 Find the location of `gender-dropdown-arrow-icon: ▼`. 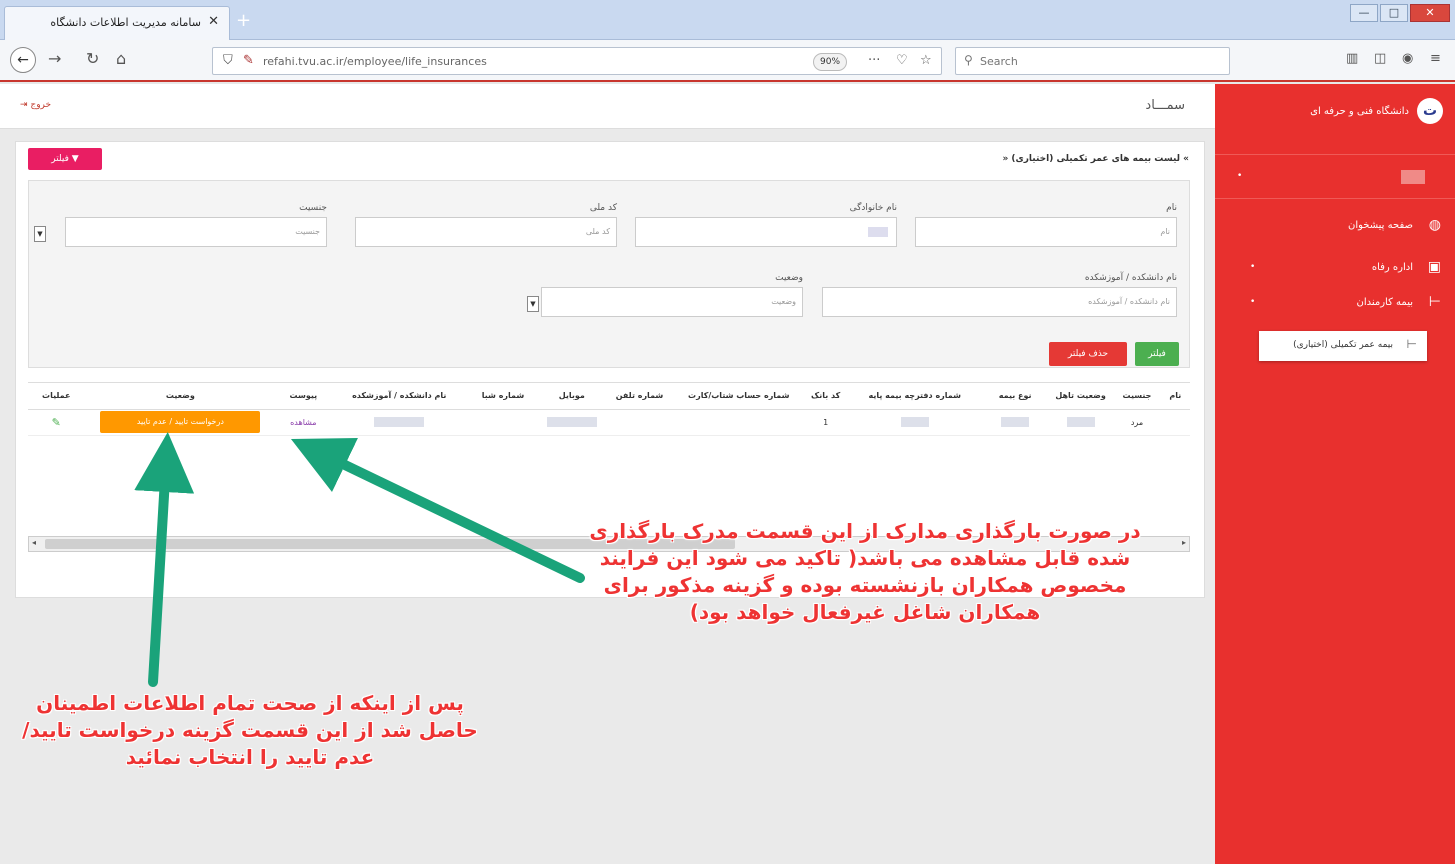

gender-dropdown-arrow-icon: ▼ is located at coordinates (40, 234).